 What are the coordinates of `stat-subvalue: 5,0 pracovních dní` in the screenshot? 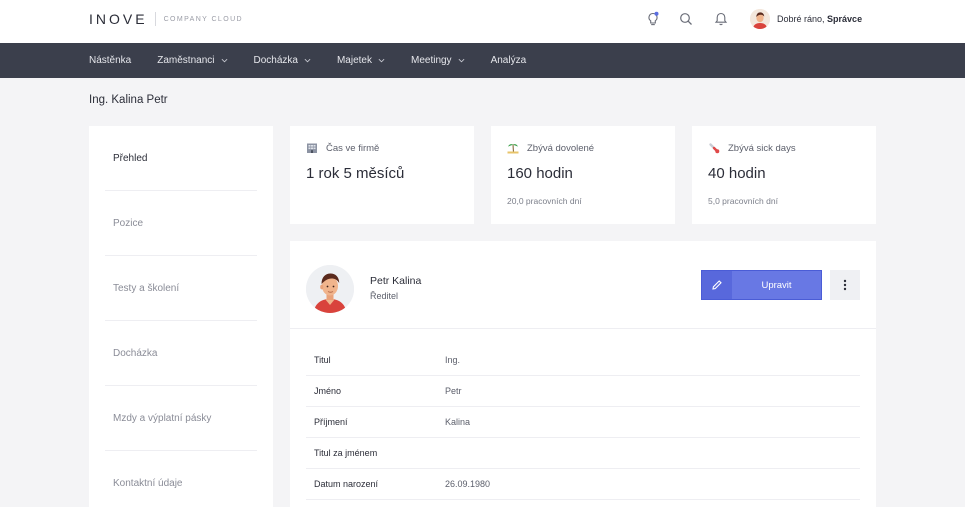 It's located at (743, 201).